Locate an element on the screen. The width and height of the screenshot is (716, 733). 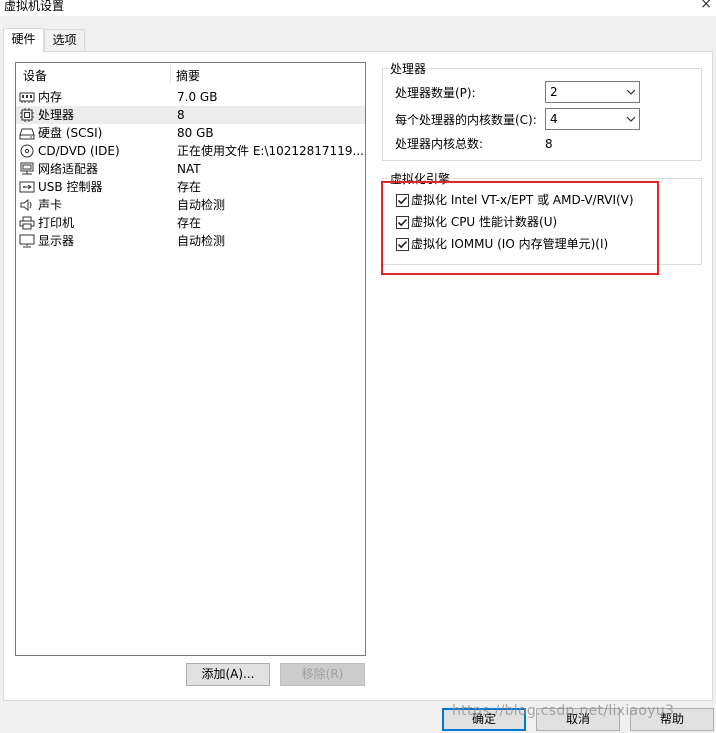
device-name: 打印机 is located at coordinates (56, 223).